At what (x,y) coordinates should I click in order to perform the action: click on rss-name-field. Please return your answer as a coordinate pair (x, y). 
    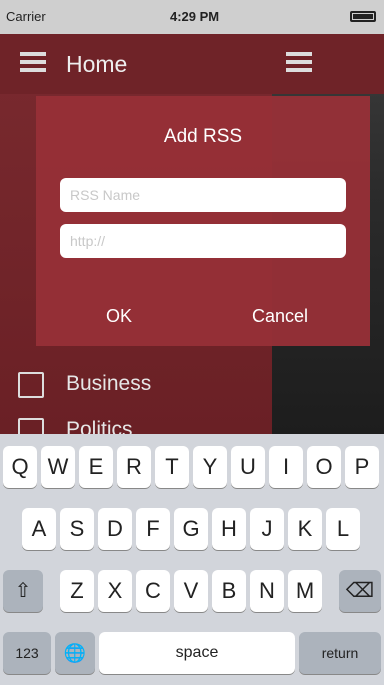
    Looking at the image, I should click on (203, 195).